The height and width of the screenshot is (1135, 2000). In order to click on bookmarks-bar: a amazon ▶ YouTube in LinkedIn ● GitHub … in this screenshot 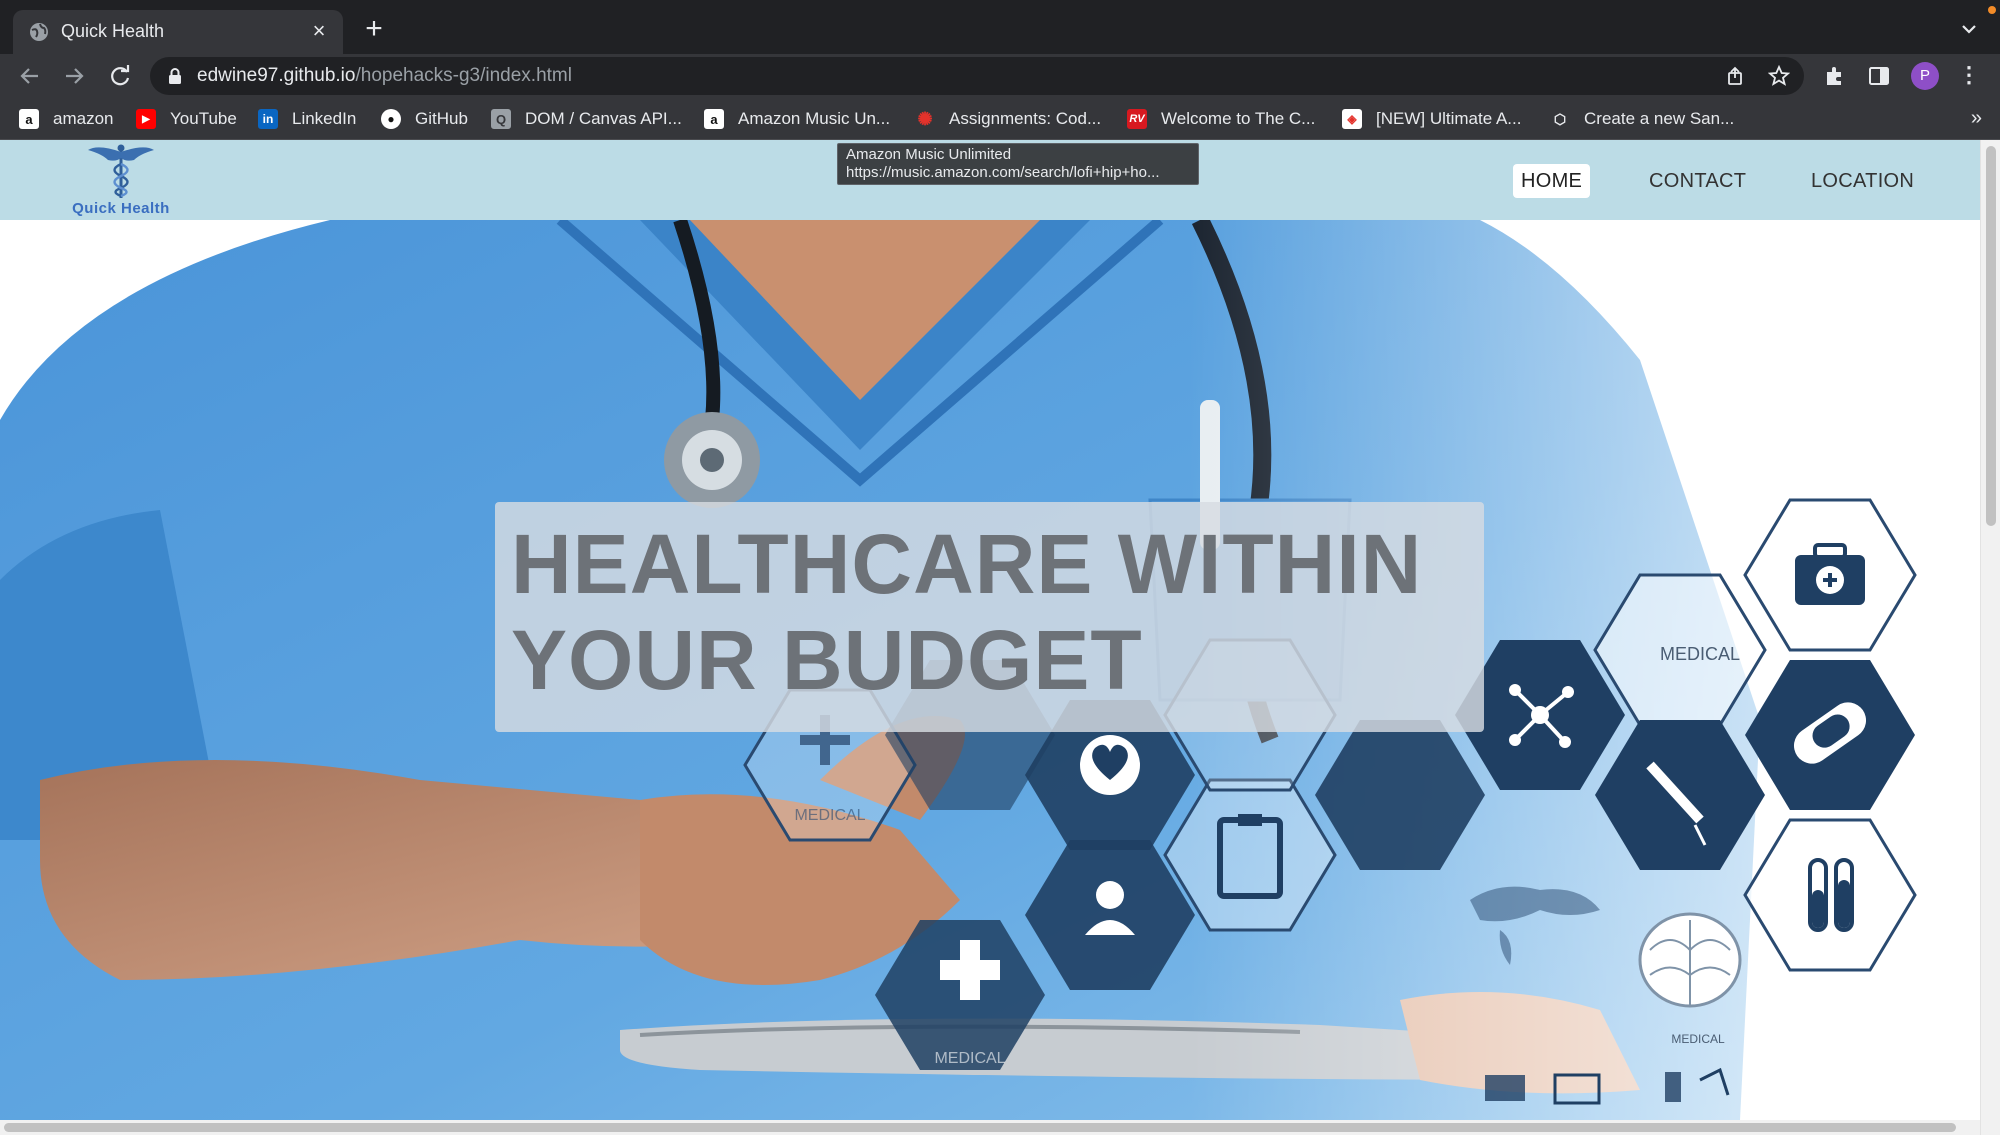, I will do `click(1000, 119)`.